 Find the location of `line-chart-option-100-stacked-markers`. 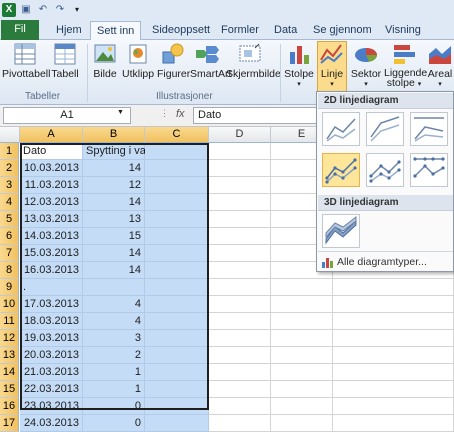

line-chart-option-100-stacked-markers is located at coordinates (429, 170).